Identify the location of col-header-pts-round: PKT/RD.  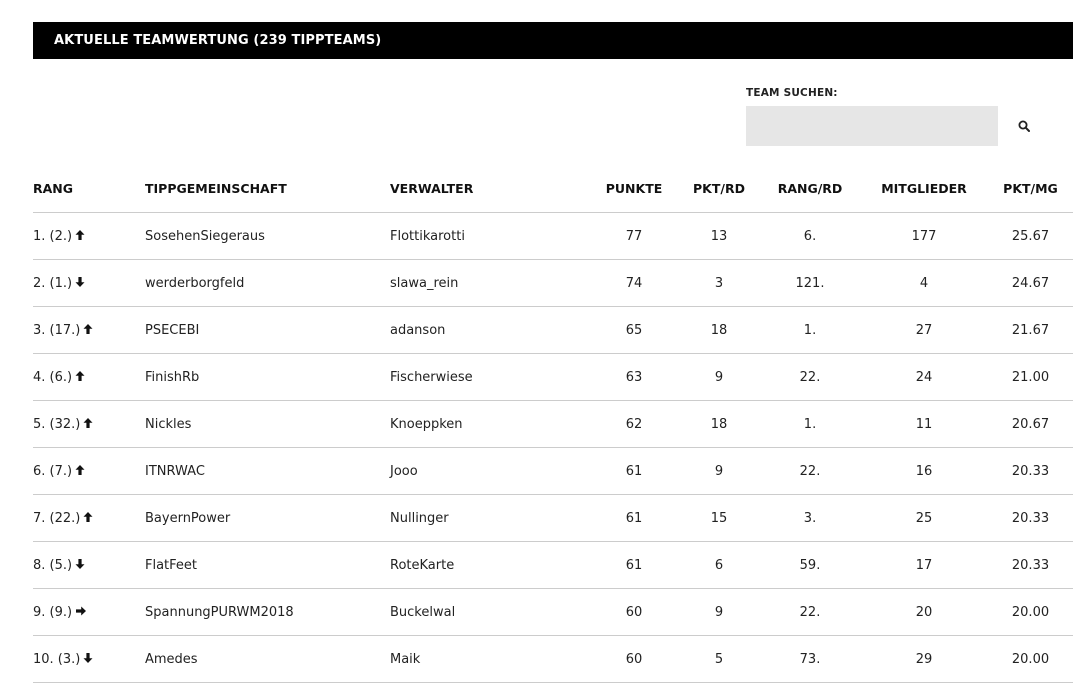
(719, 189).